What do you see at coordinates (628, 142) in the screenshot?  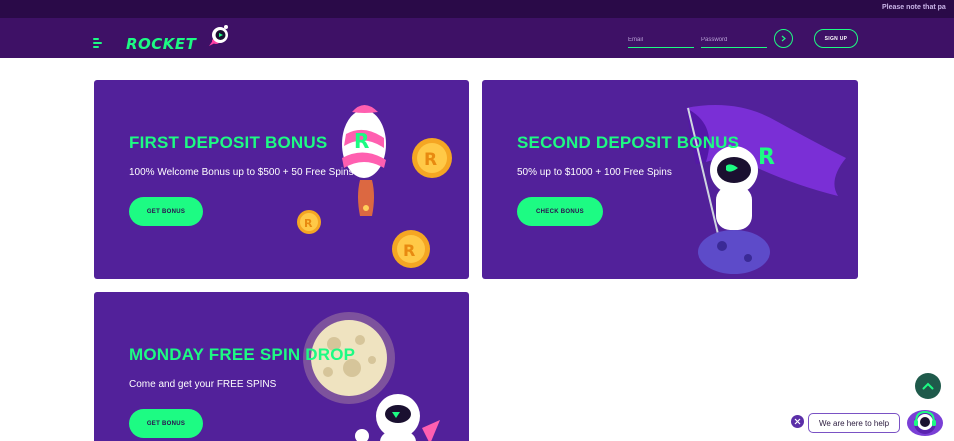 I see `promo-title: SECOND DEPOSIT BONUS` at bounding box center [628, 142].